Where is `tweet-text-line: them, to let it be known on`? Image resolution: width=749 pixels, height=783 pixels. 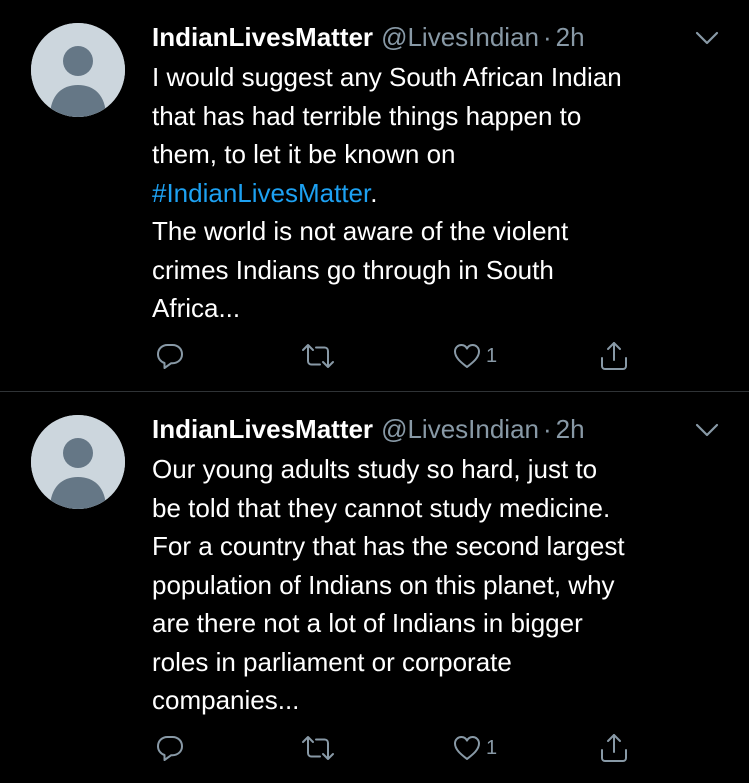 tweet-text-line: them, to let it be known on is located at coordinates (304, 154).